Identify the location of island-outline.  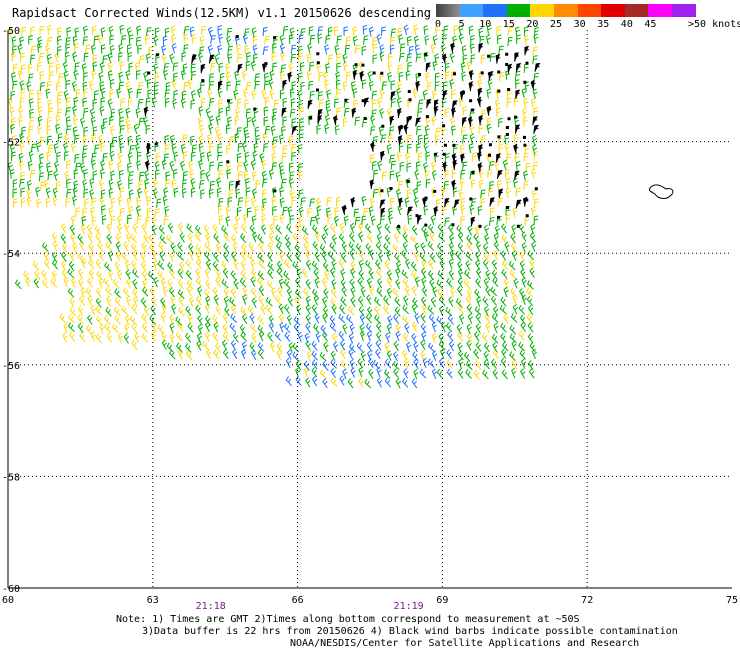
(661, 191).